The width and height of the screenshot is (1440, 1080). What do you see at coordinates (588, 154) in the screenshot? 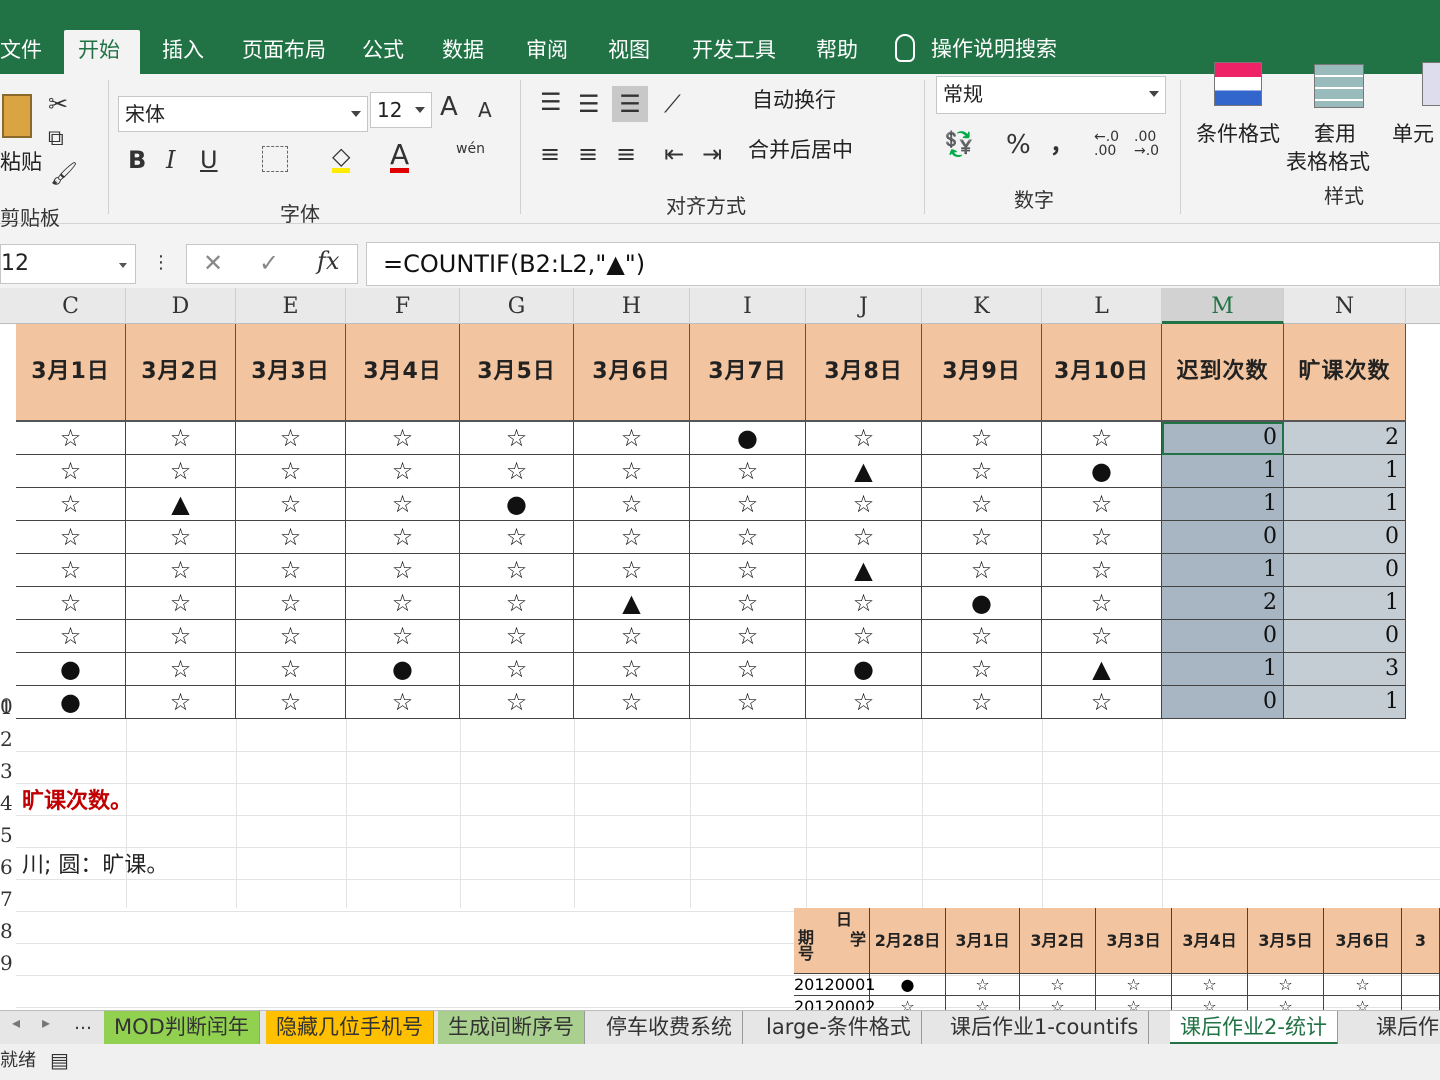
I see `align-center-icon: ≡` at bounding box center [588, 154].